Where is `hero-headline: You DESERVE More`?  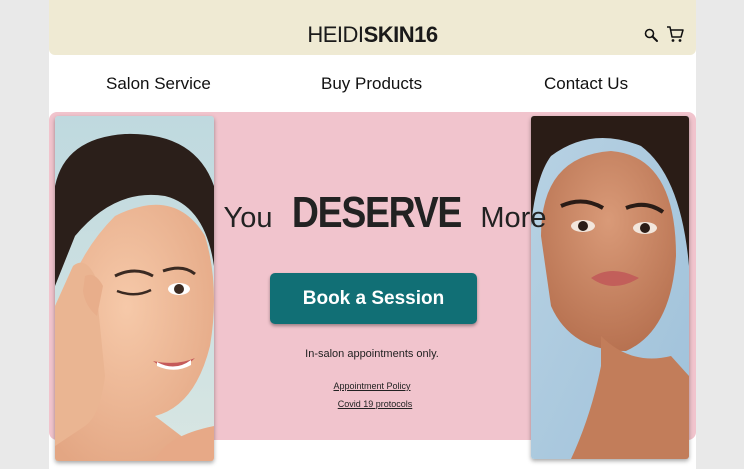
hero-headline: You DESERVE More is located at coordinates (385, 213).